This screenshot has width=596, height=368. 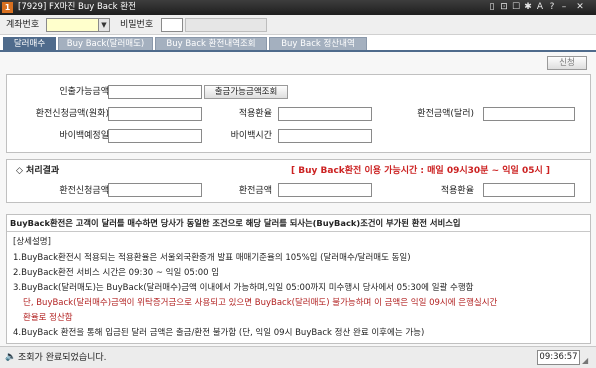 What do you see at coordinates (457, 191) in the screenshot?
I see `result-rate-label: 적용환율` at bounding box center [457, 191].